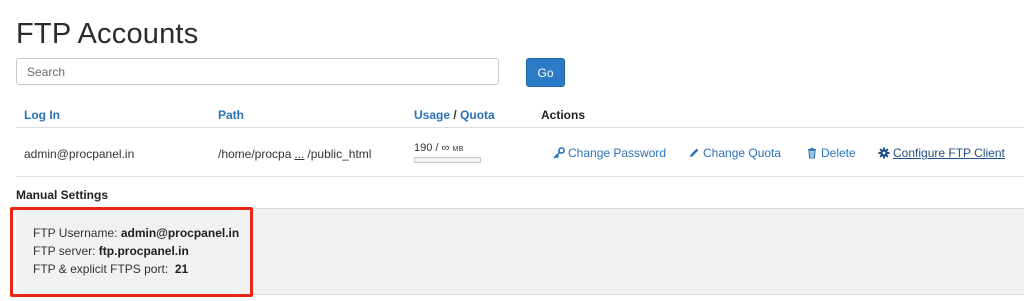  I want to click on account-login: admin@procpanel.in, so click(79, 154).